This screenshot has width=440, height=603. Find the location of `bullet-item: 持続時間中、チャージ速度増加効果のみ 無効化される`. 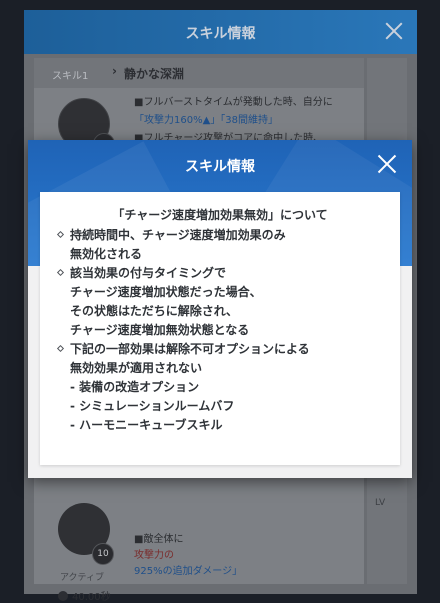

bullet-item: 持続時間中、チャージ速度増加効果のみ 無効化される is located at coordinates (220, 245).